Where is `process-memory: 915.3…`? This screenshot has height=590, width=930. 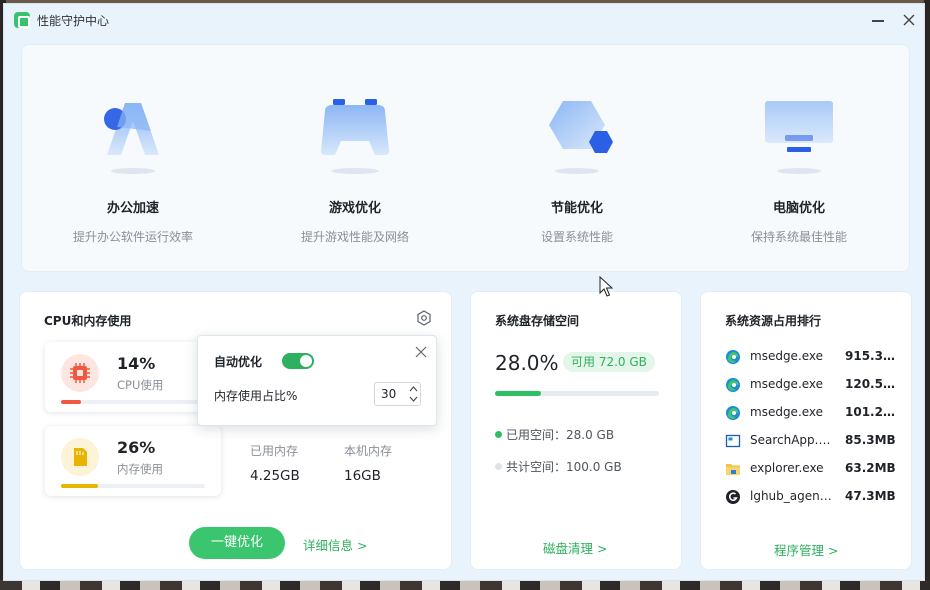 process-memory: 915.3… is located at coordinates (870, 356).